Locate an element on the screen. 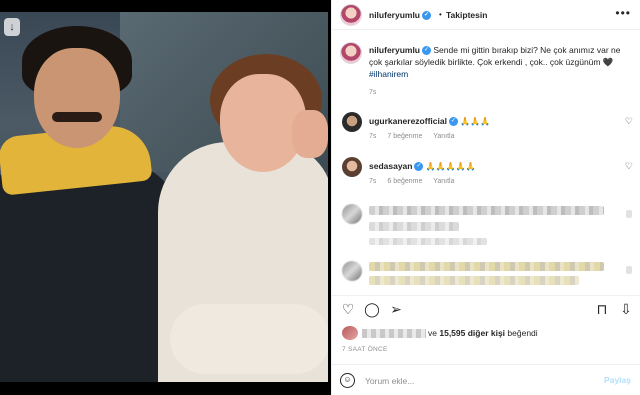 The image size is (640, 395). comment-meta: 7s 6 beğenme Yanıtla is located at coordinates (416, 181).